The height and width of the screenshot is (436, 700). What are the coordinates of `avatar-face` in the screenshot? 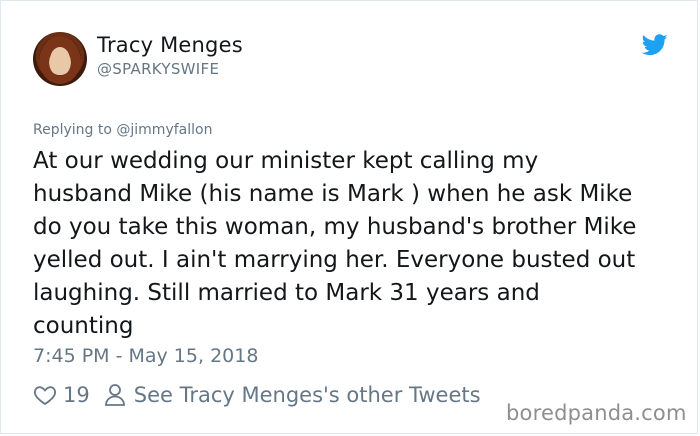 It's located at (60, 60).